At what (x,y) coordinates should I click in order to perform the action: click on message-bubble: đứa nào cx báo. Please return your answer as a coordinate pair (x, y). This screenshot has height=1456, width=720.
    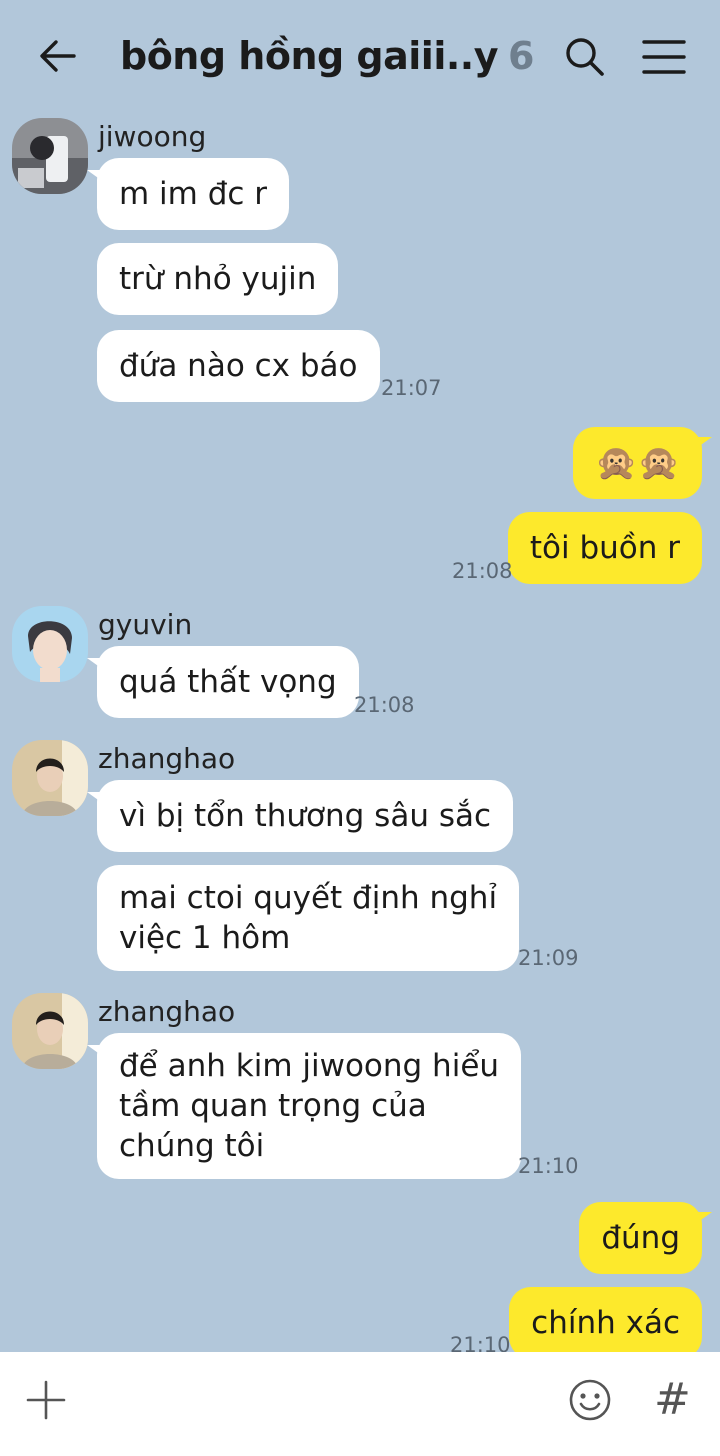
    Looking at the image, I should click on (238, 366).